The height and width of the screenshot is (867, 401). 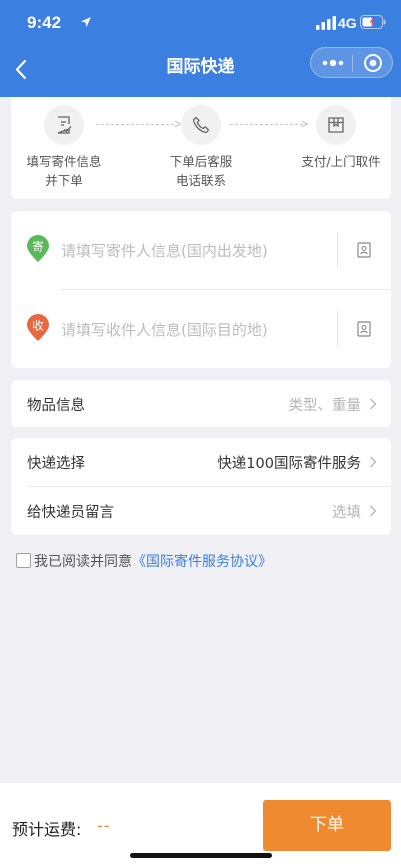 What do you see at coordinates (373, 63) in the screenshot?
I see `close-target-icon` at bounding box center [373, 63].